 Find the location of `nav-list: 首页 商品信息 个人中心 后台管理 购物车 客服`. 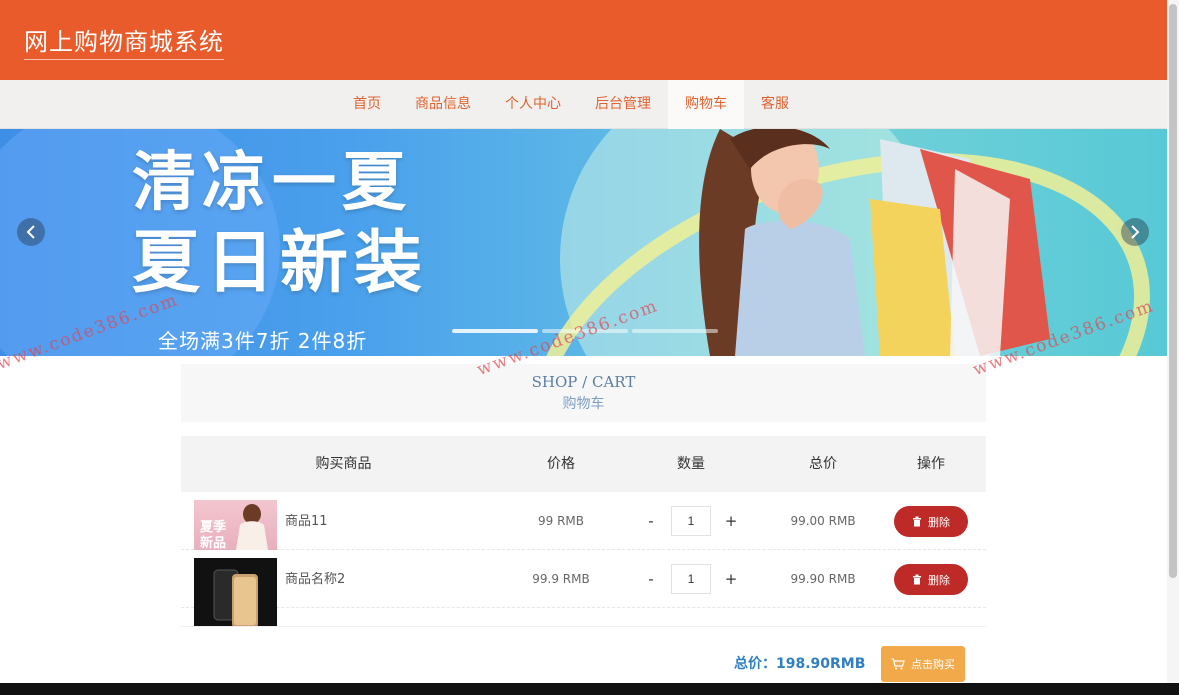

nav-list: 首页 商品信息 个人中心 后台管理 购物车 客服 is located at coordinates (571, 104).